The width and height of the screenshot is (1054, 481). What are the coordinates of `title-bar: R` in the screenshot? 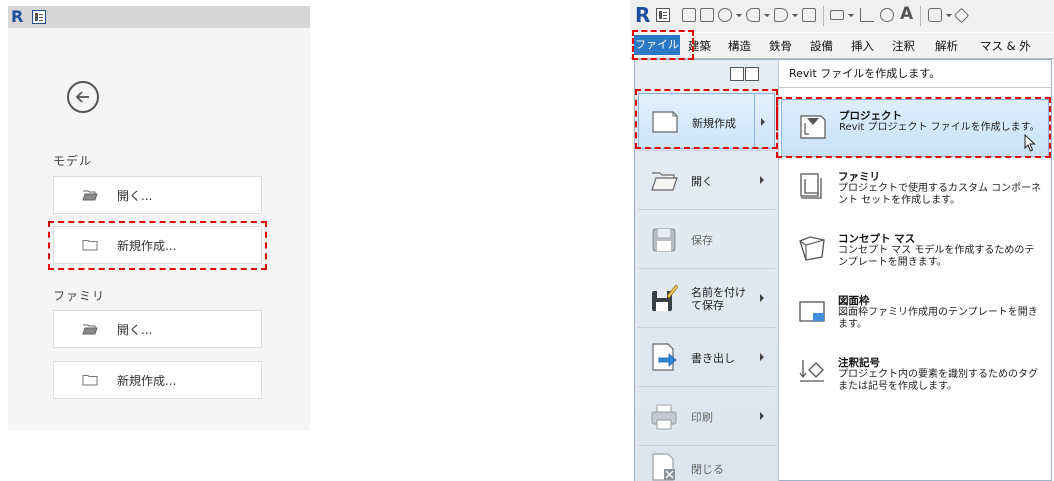 It's located at (159, 17).